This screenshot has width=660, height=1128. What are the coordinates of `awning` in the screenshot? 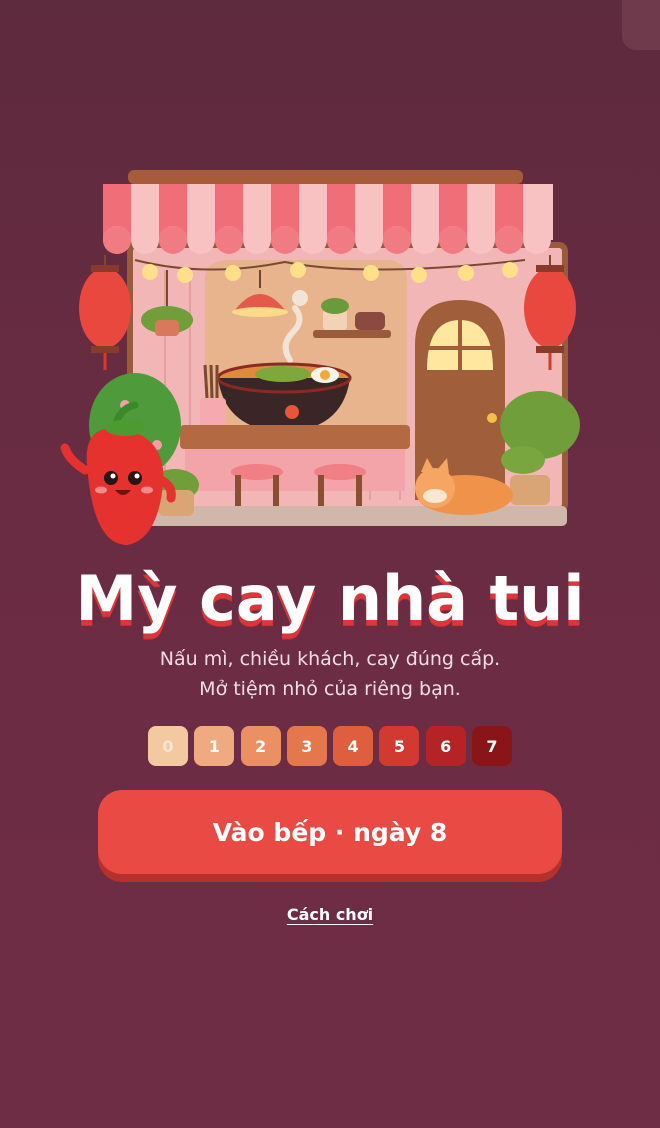 It's located at (328, 219).